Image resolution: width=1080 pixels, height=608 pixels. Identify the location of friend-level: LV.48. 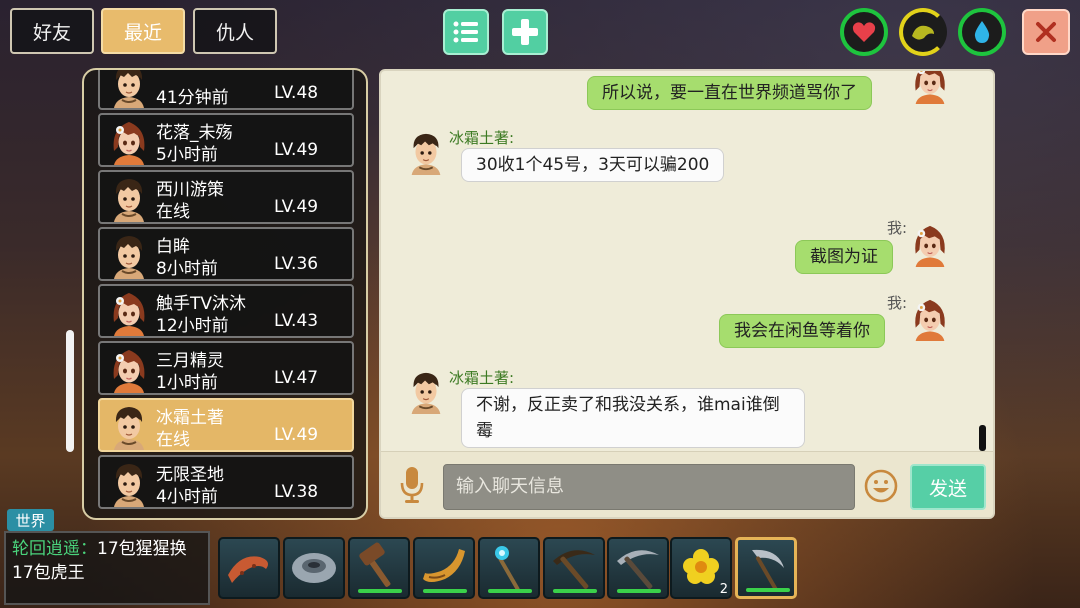
(296, 93).